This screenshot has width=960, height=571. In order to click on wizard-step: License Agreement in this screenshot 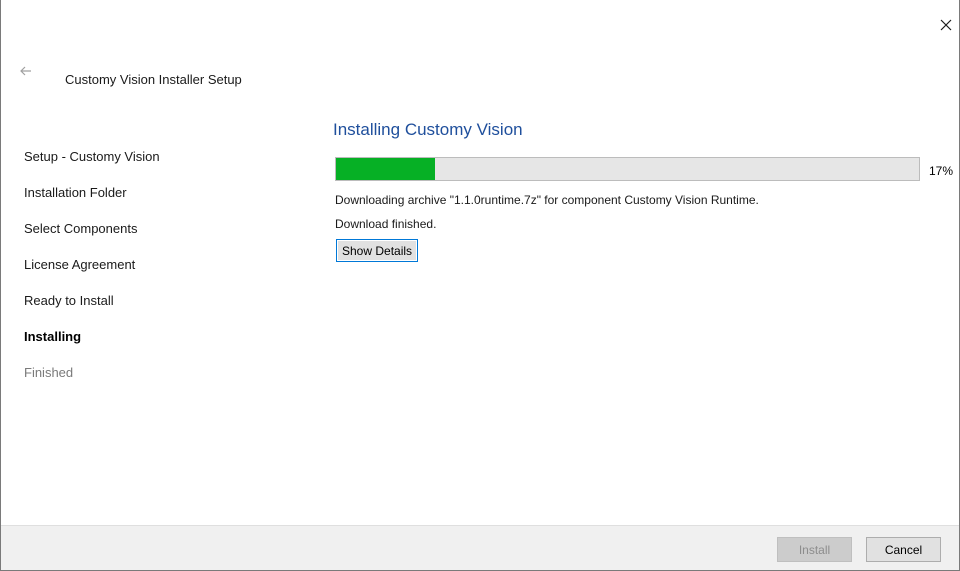, I will do `click(80, 264)`.